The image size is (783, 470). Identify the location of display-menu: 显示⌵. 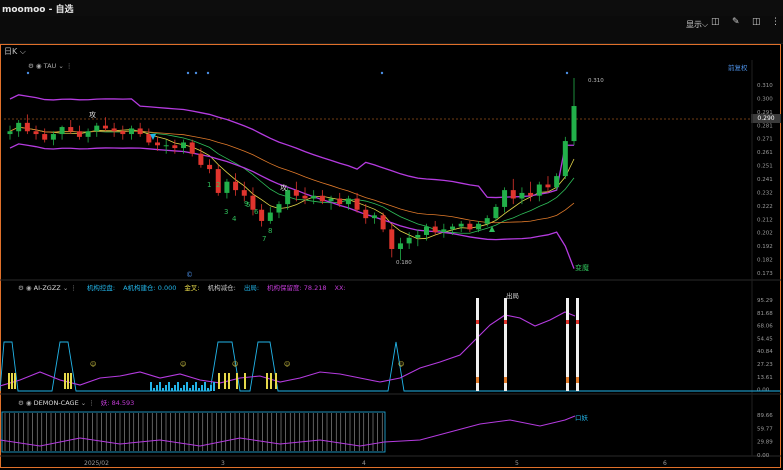
(697, 24).